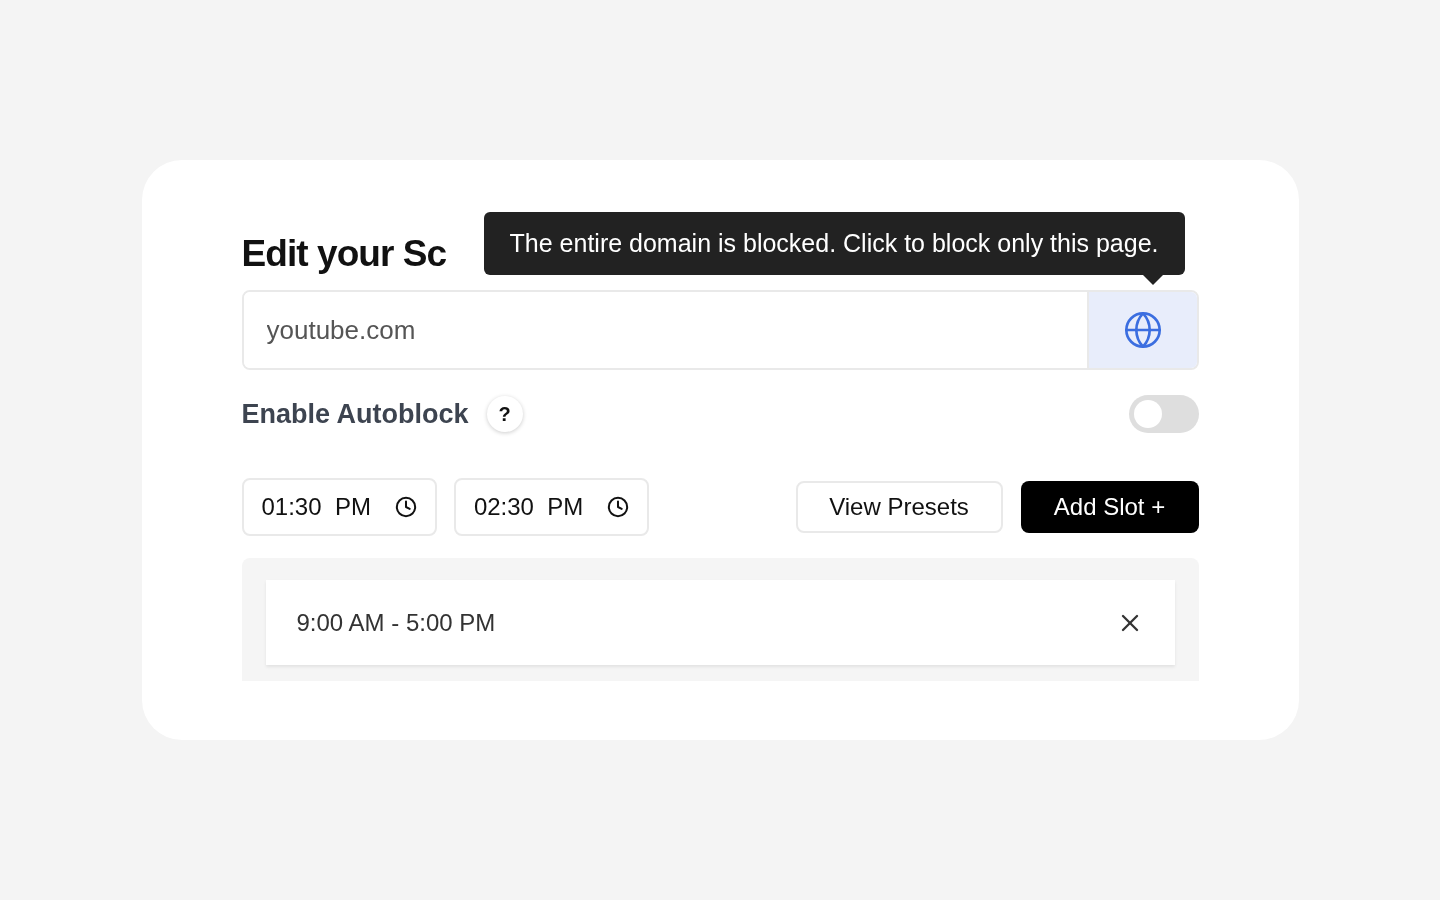  Describe the element at coordinates (834, 243) in the screenshot. I see `tooltip: The entire domain is blocked. Click to block only this page.` at that location.